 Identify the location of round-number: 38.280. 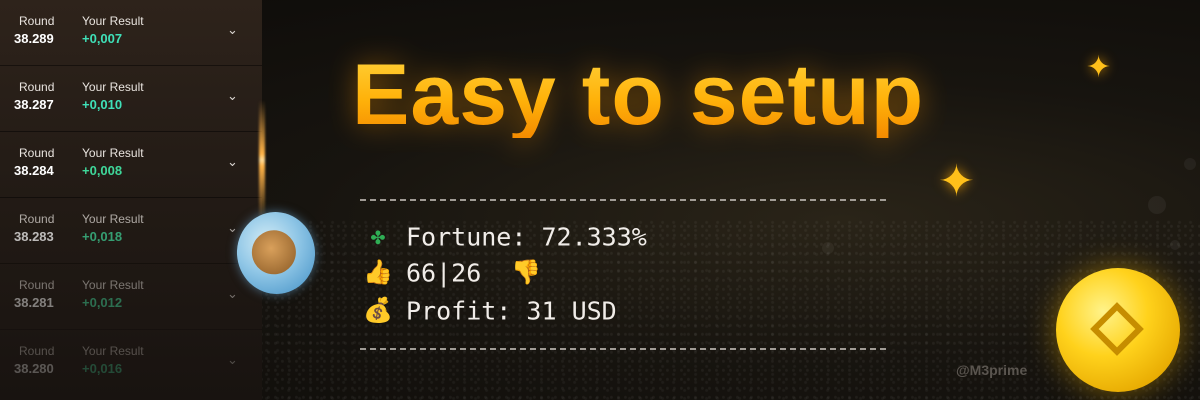
(34, 368).